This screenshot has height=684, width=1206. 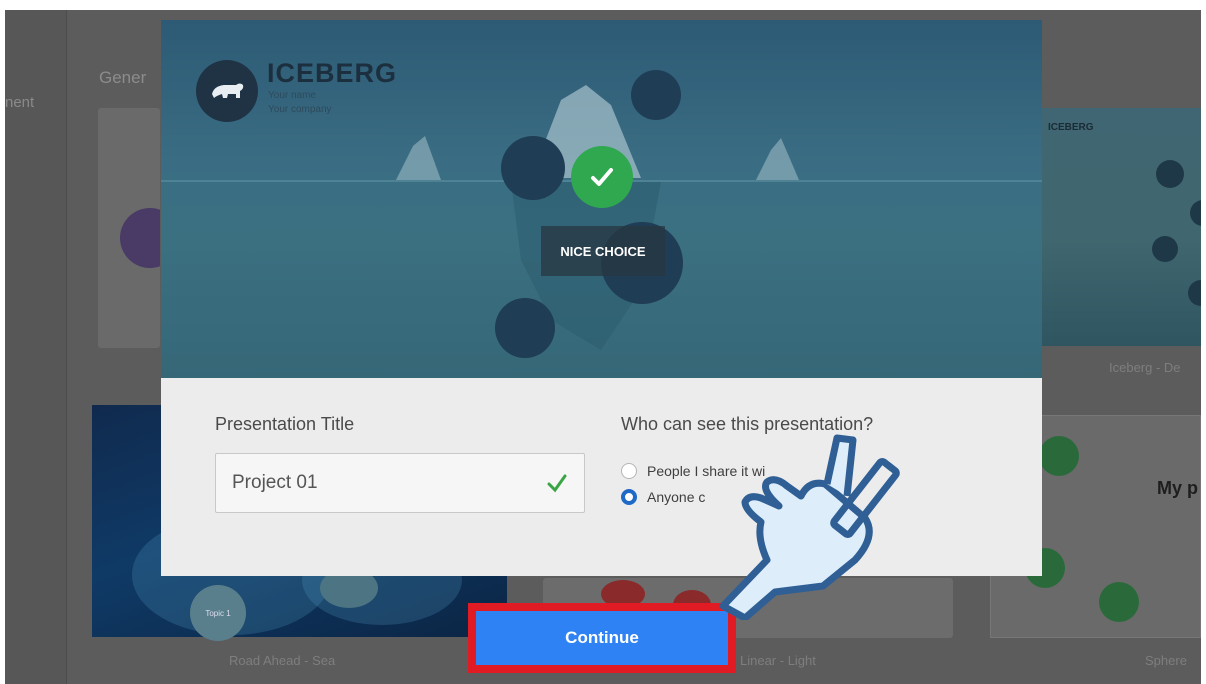 I want to click on nice-choice-label: NICE CHOICE, so click(x=603, y=251).